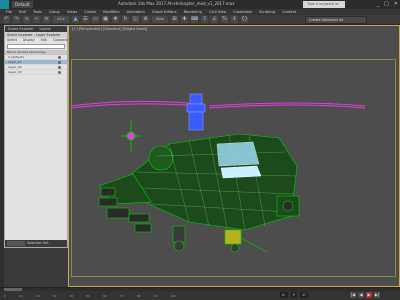  I want to click on layer-label: Layer_01, so click(15, 62).